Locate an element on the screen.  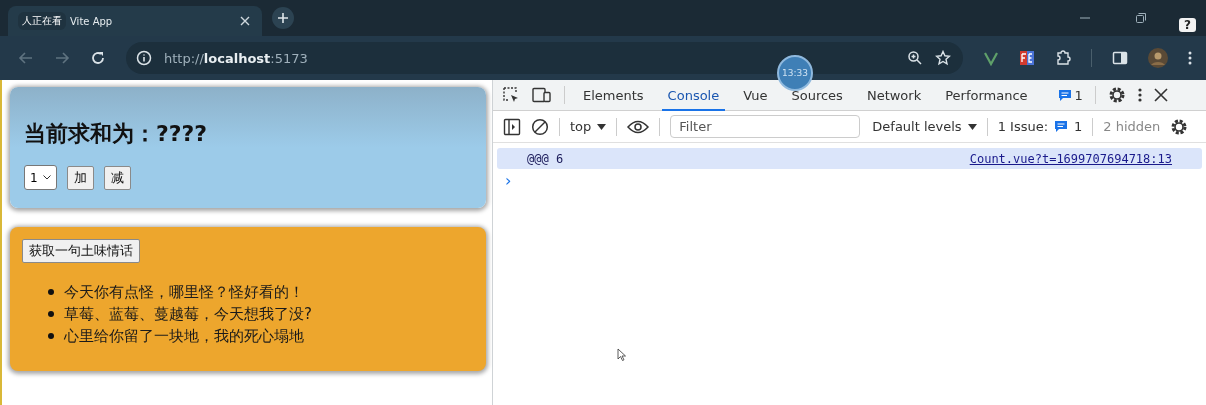
devtools-tab: Vue is located at coordinates (755, 95).